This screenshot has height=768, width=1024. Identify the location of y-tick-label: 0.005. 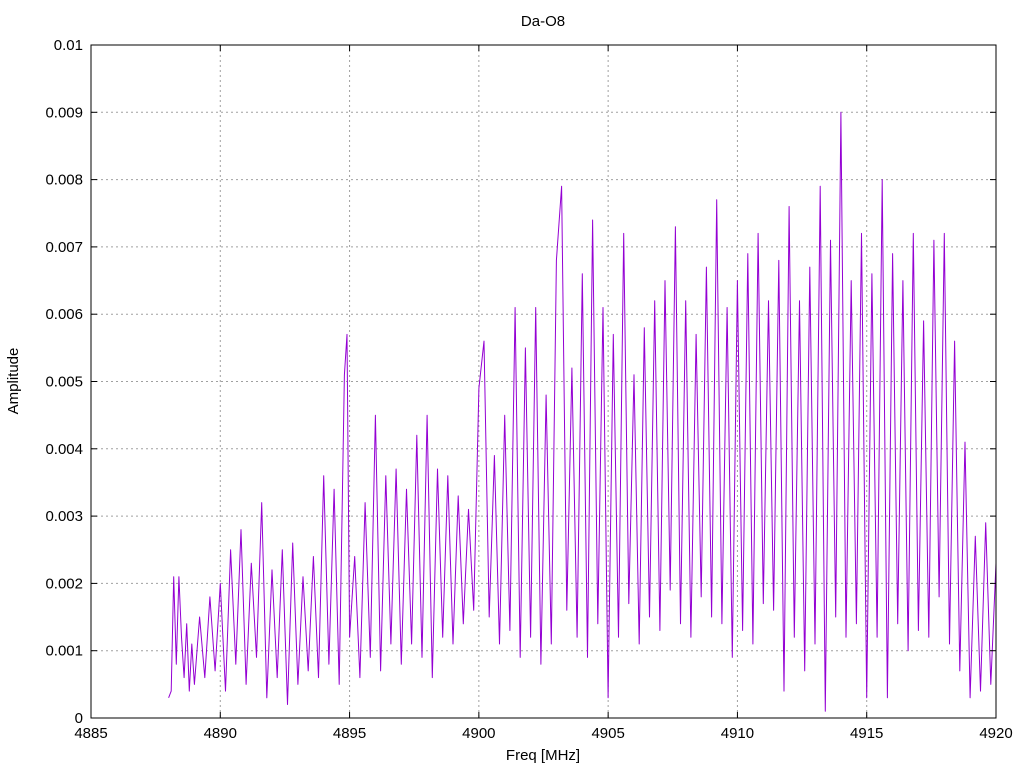
(64, 382).